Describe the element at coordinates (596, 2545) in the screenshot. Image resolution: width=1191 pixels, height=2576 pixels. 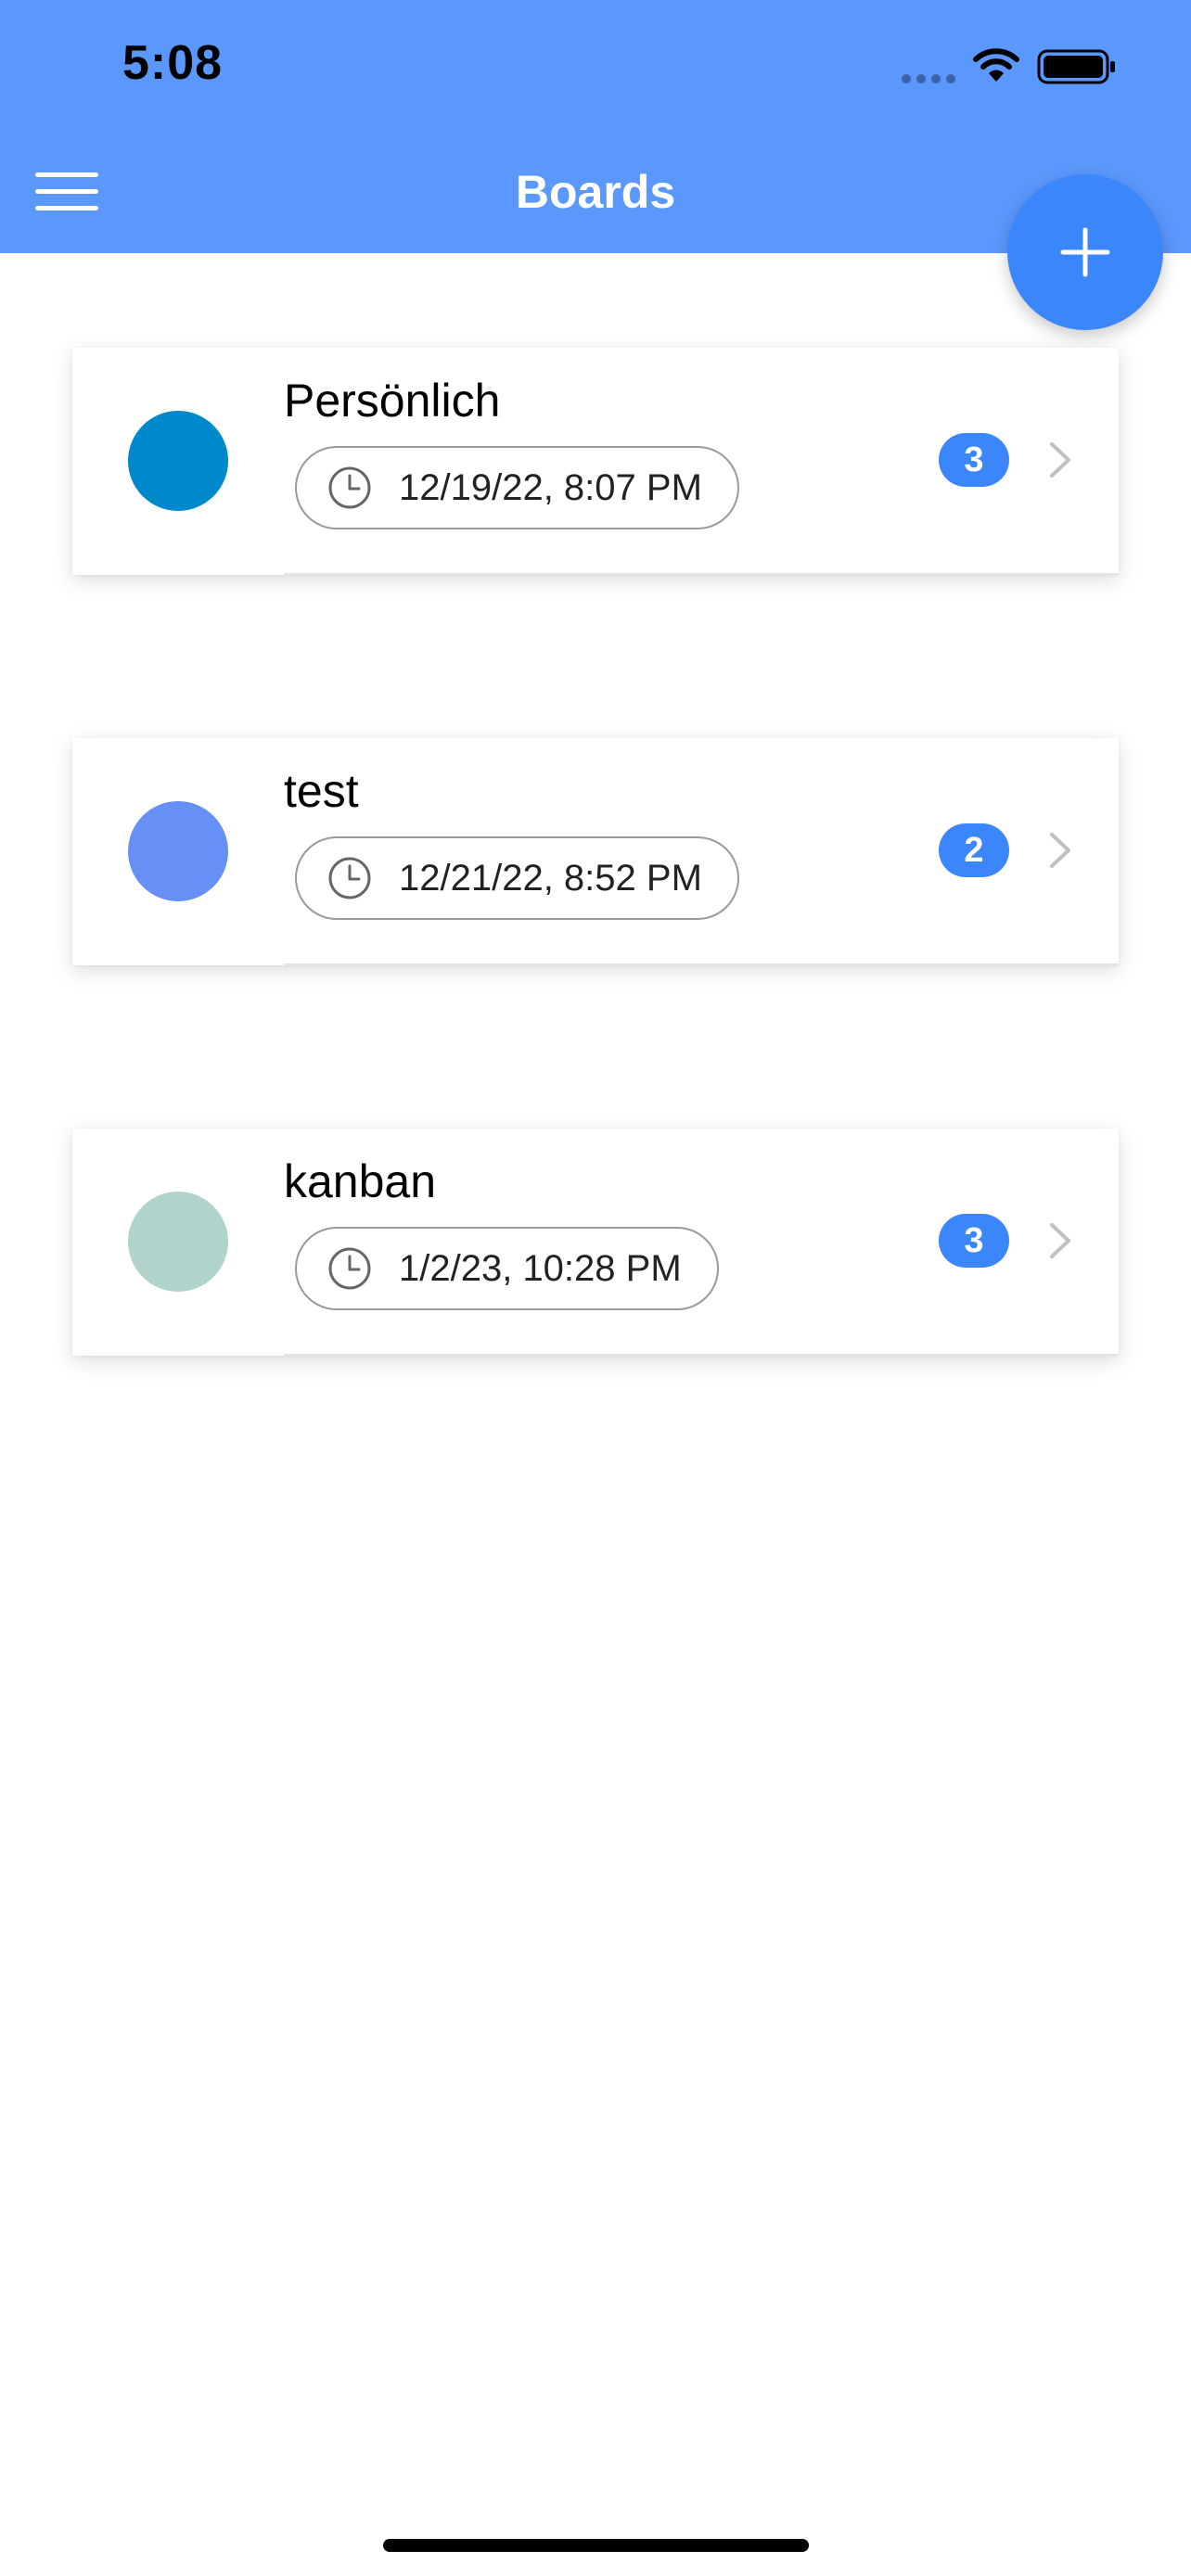
I see `home-indicator` at that location.